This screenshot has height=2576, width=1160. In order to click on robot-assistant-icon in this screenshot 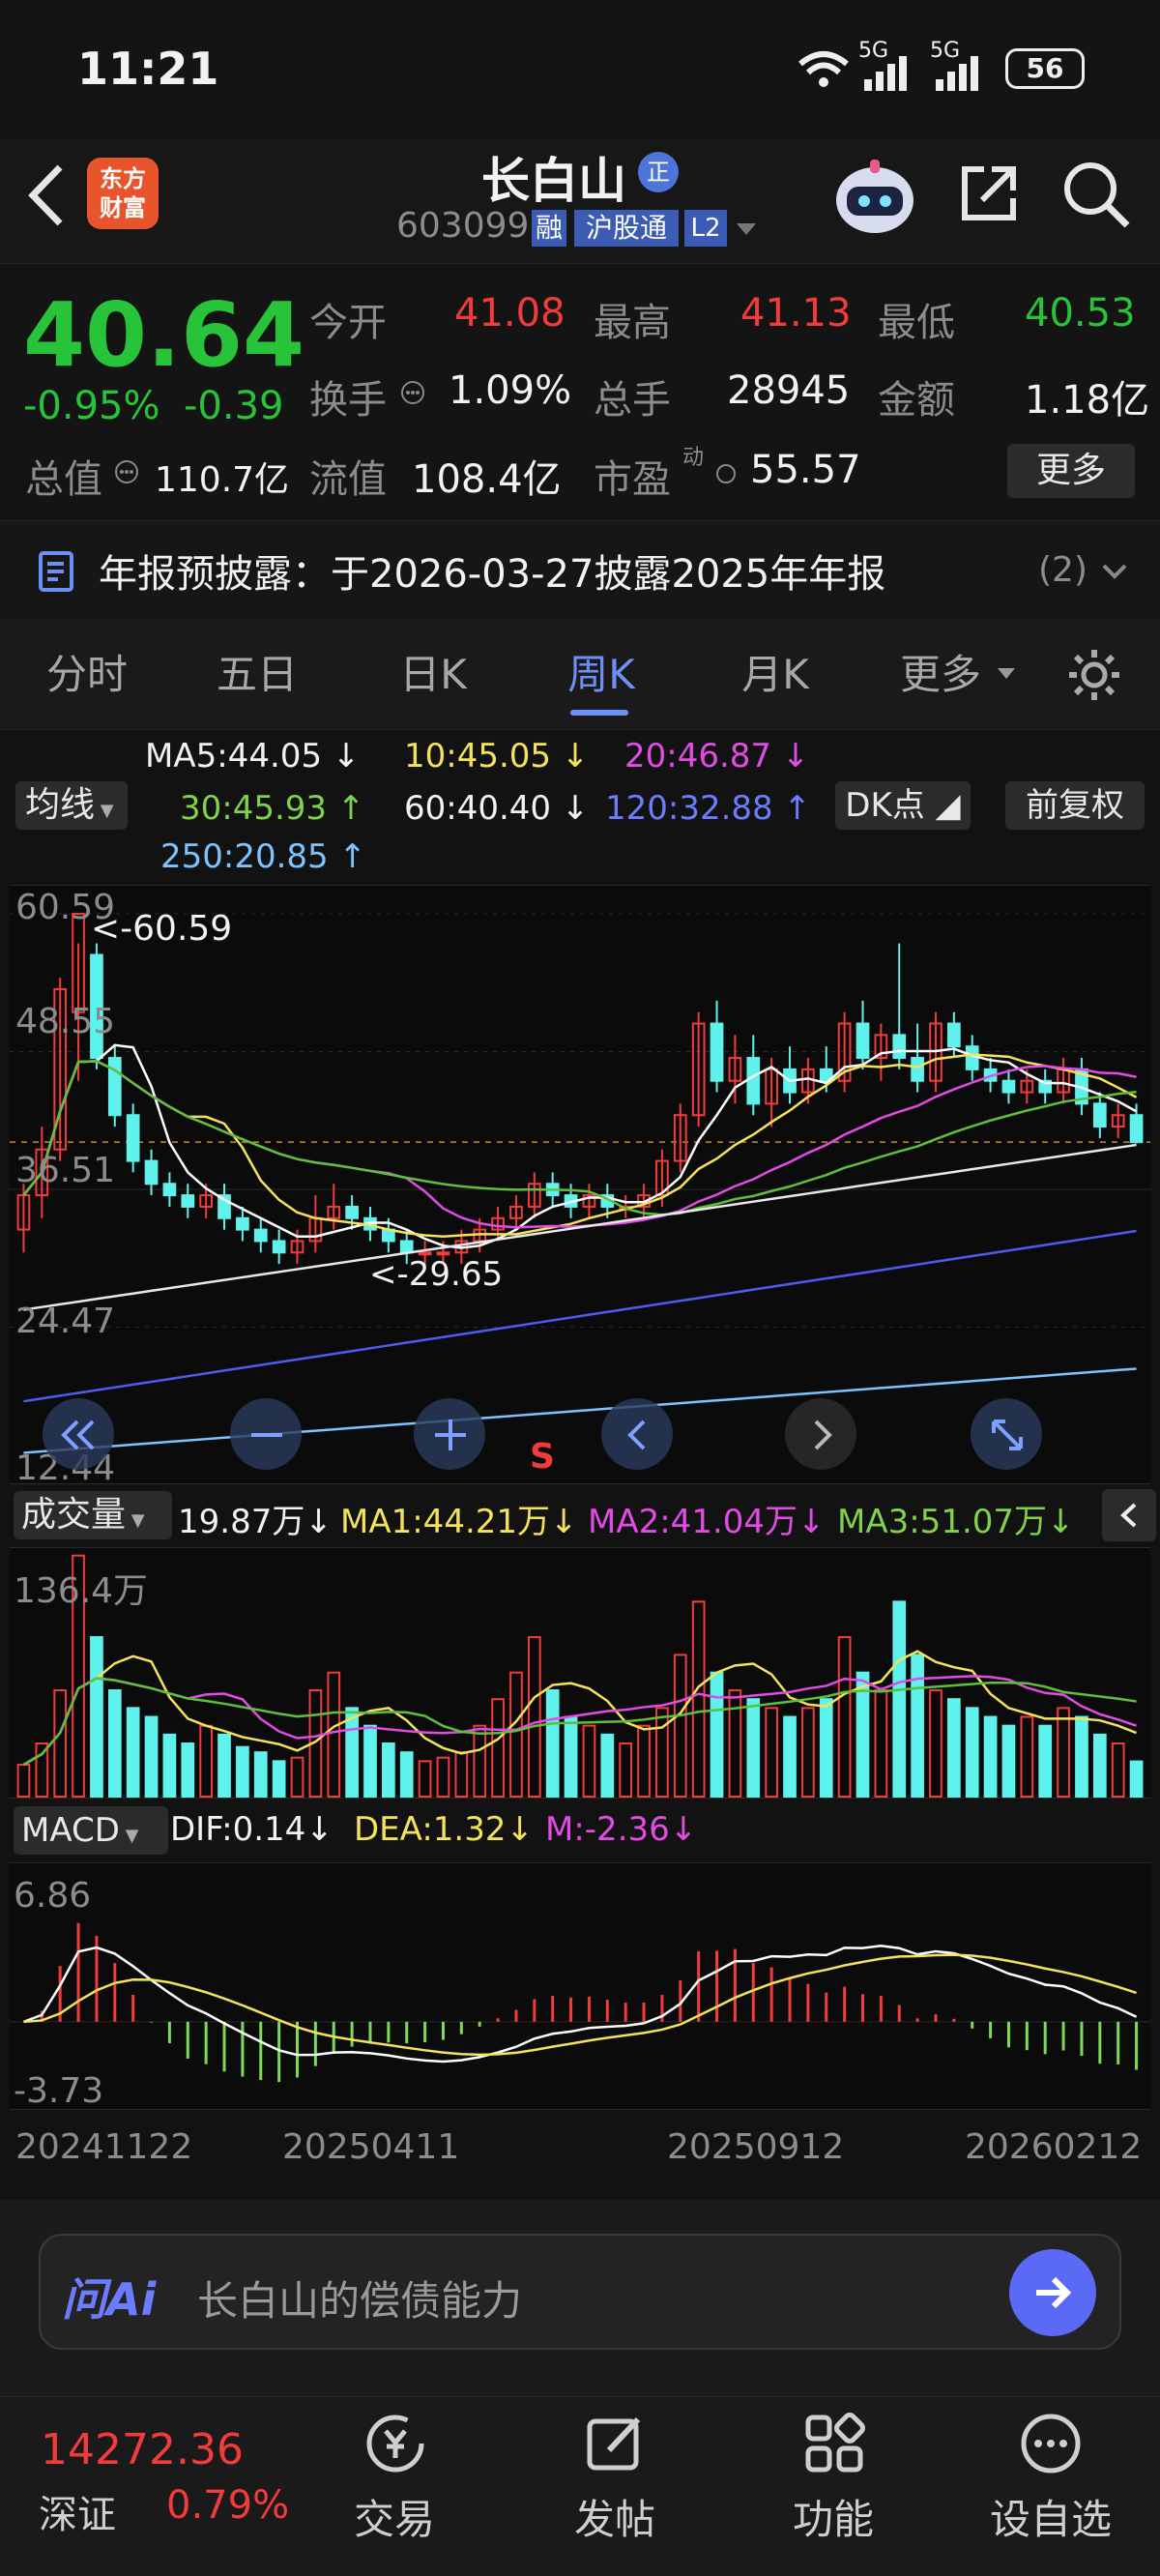, I will do `click(874, 197)`.